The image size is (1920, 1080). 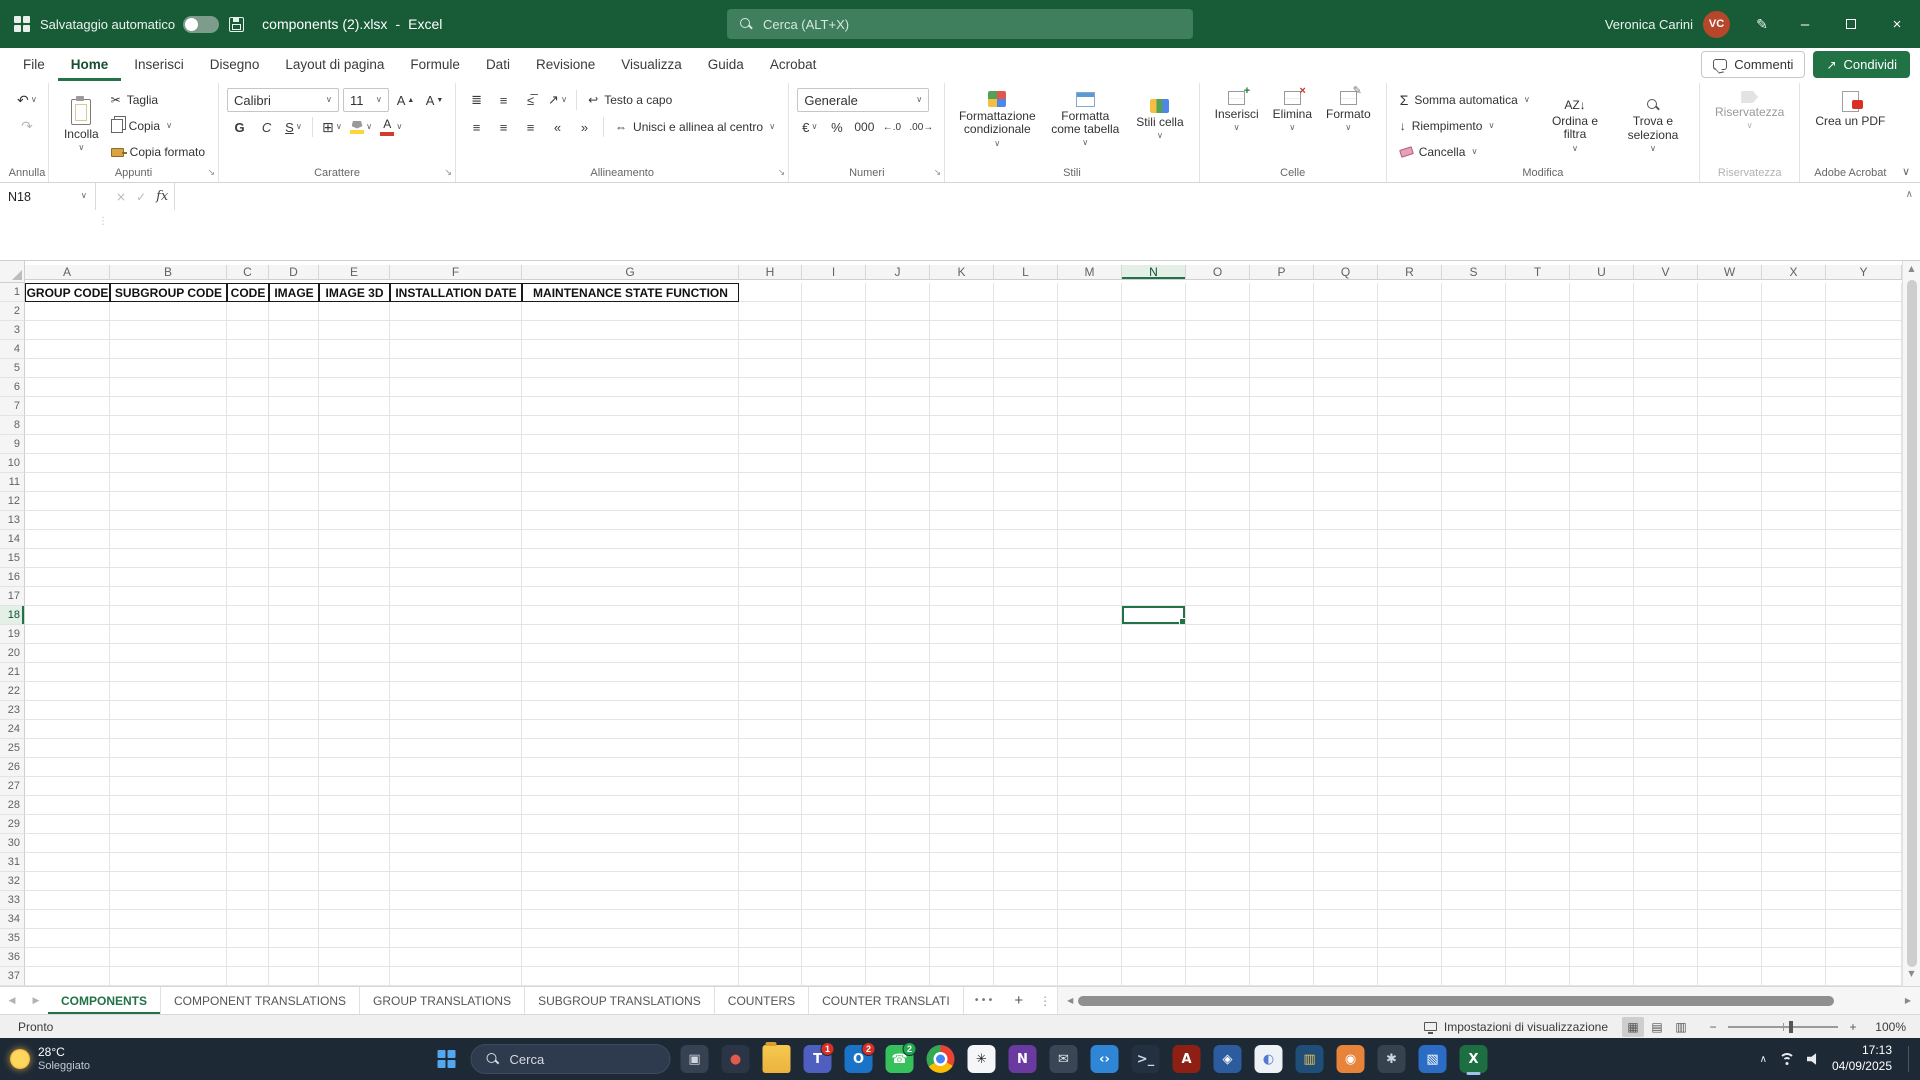 I want to click on cell-E11, so click(x=354, y=482).